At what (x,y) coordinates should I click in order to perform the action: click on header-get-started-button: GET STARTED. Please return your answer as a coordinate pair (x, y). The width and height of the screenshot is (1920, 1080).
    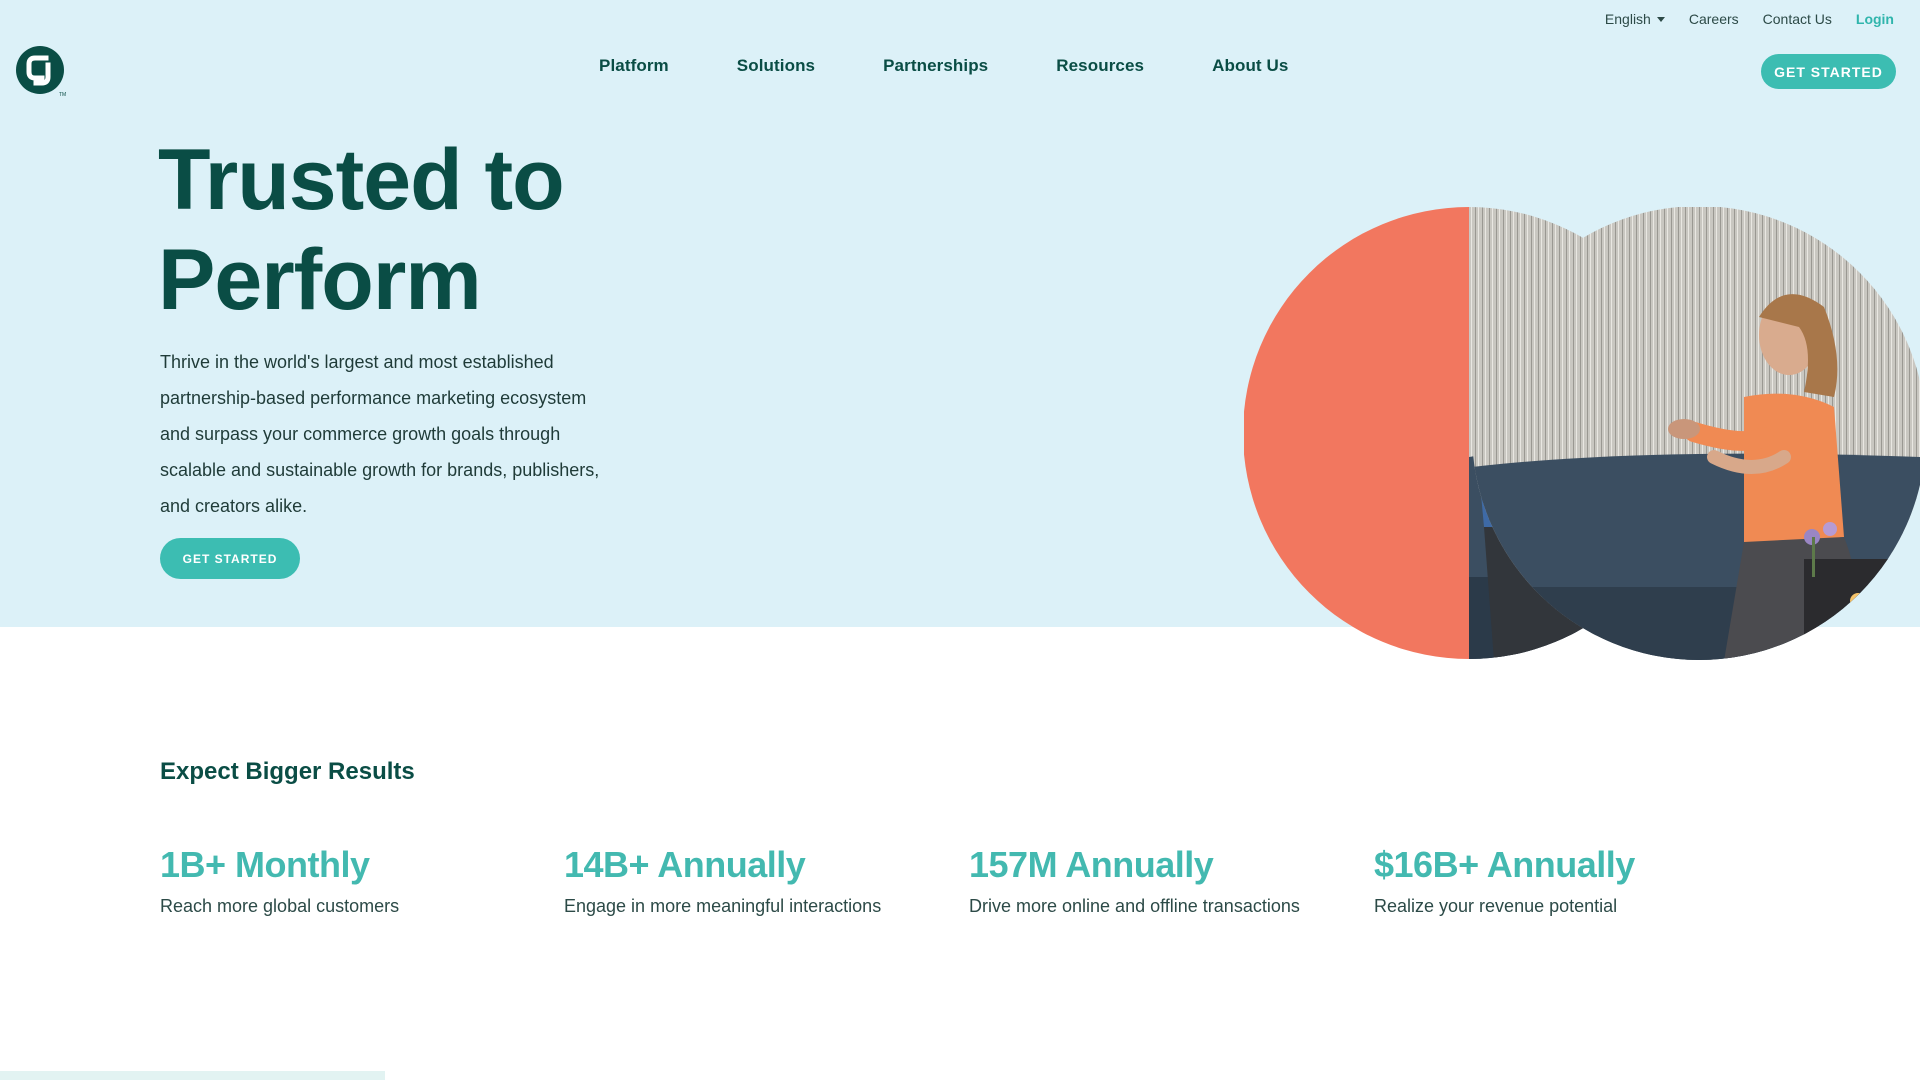
    Looking at the image, I should click on (1828, 71).